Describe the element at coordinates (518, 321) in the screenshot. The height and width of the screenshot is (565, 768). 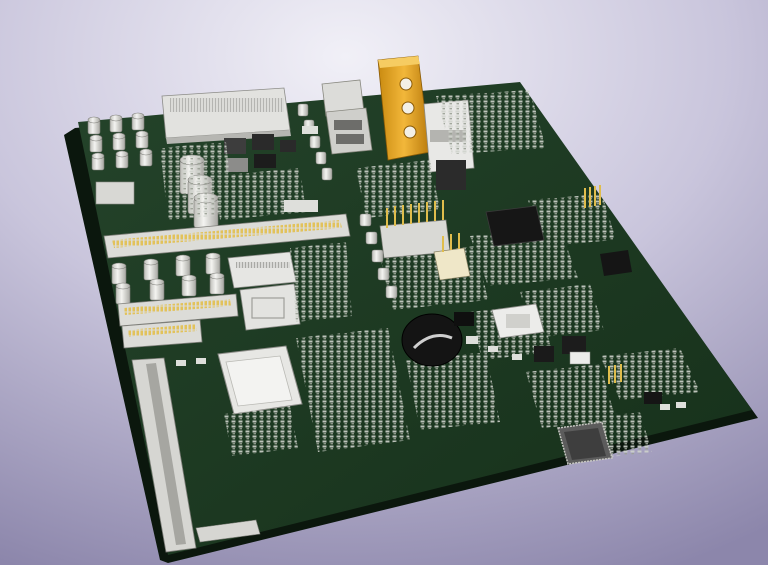
I see `white-module` at that location.